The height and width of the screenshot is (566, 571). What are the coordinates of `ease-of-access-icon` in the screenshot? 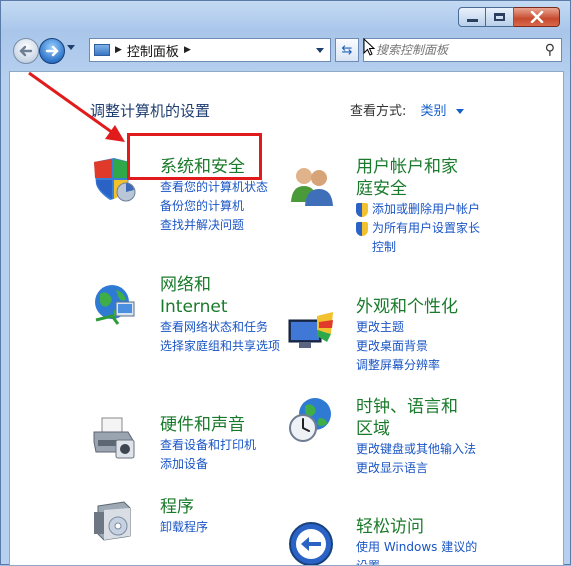 It's located at (311, 543).